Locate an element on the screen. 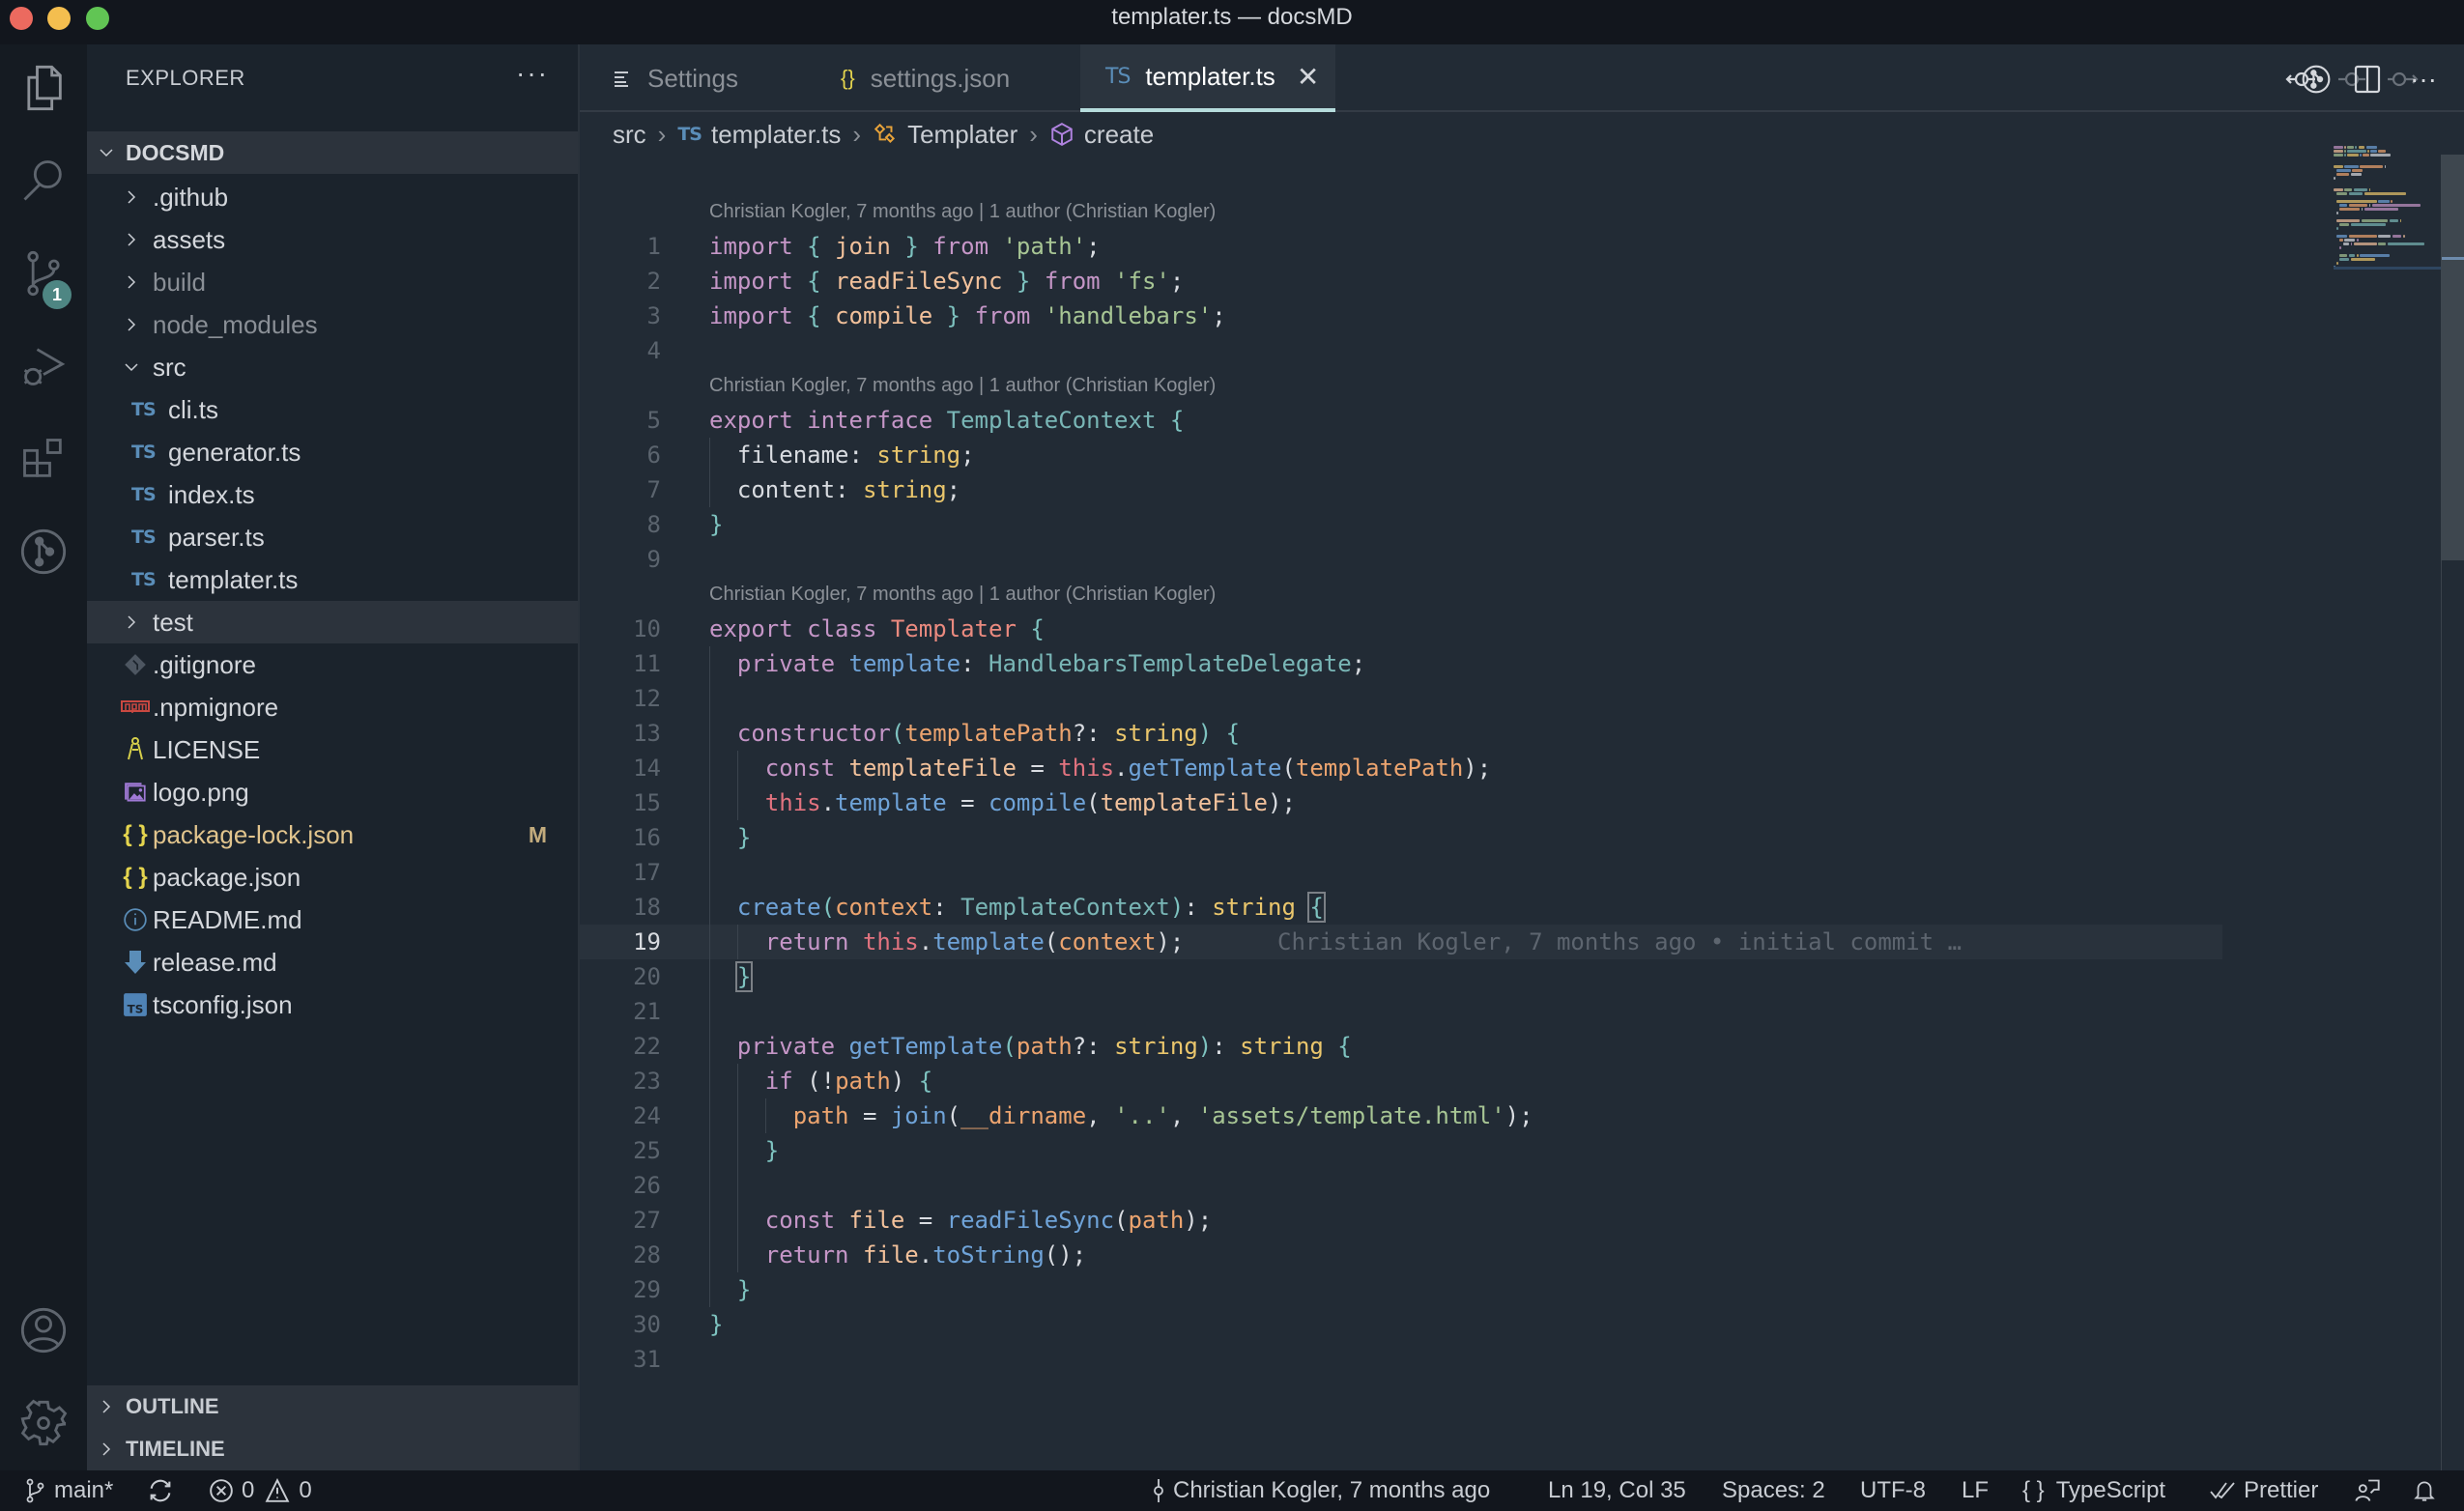 Image resolution: width=2464 pixels, height=1511 pixels. code-line: 1 import { join } from 'path'; is located at coordinates (1401, 246).